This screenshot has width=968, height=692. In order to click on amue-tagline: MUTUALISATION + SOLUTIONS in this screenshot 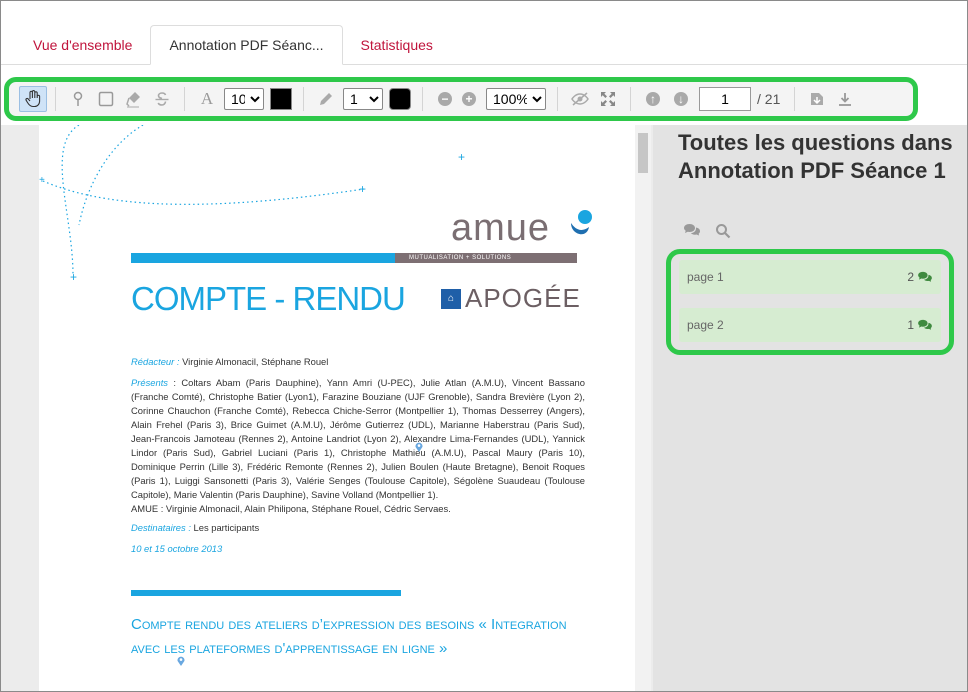, I will do `click(460, 258)`.